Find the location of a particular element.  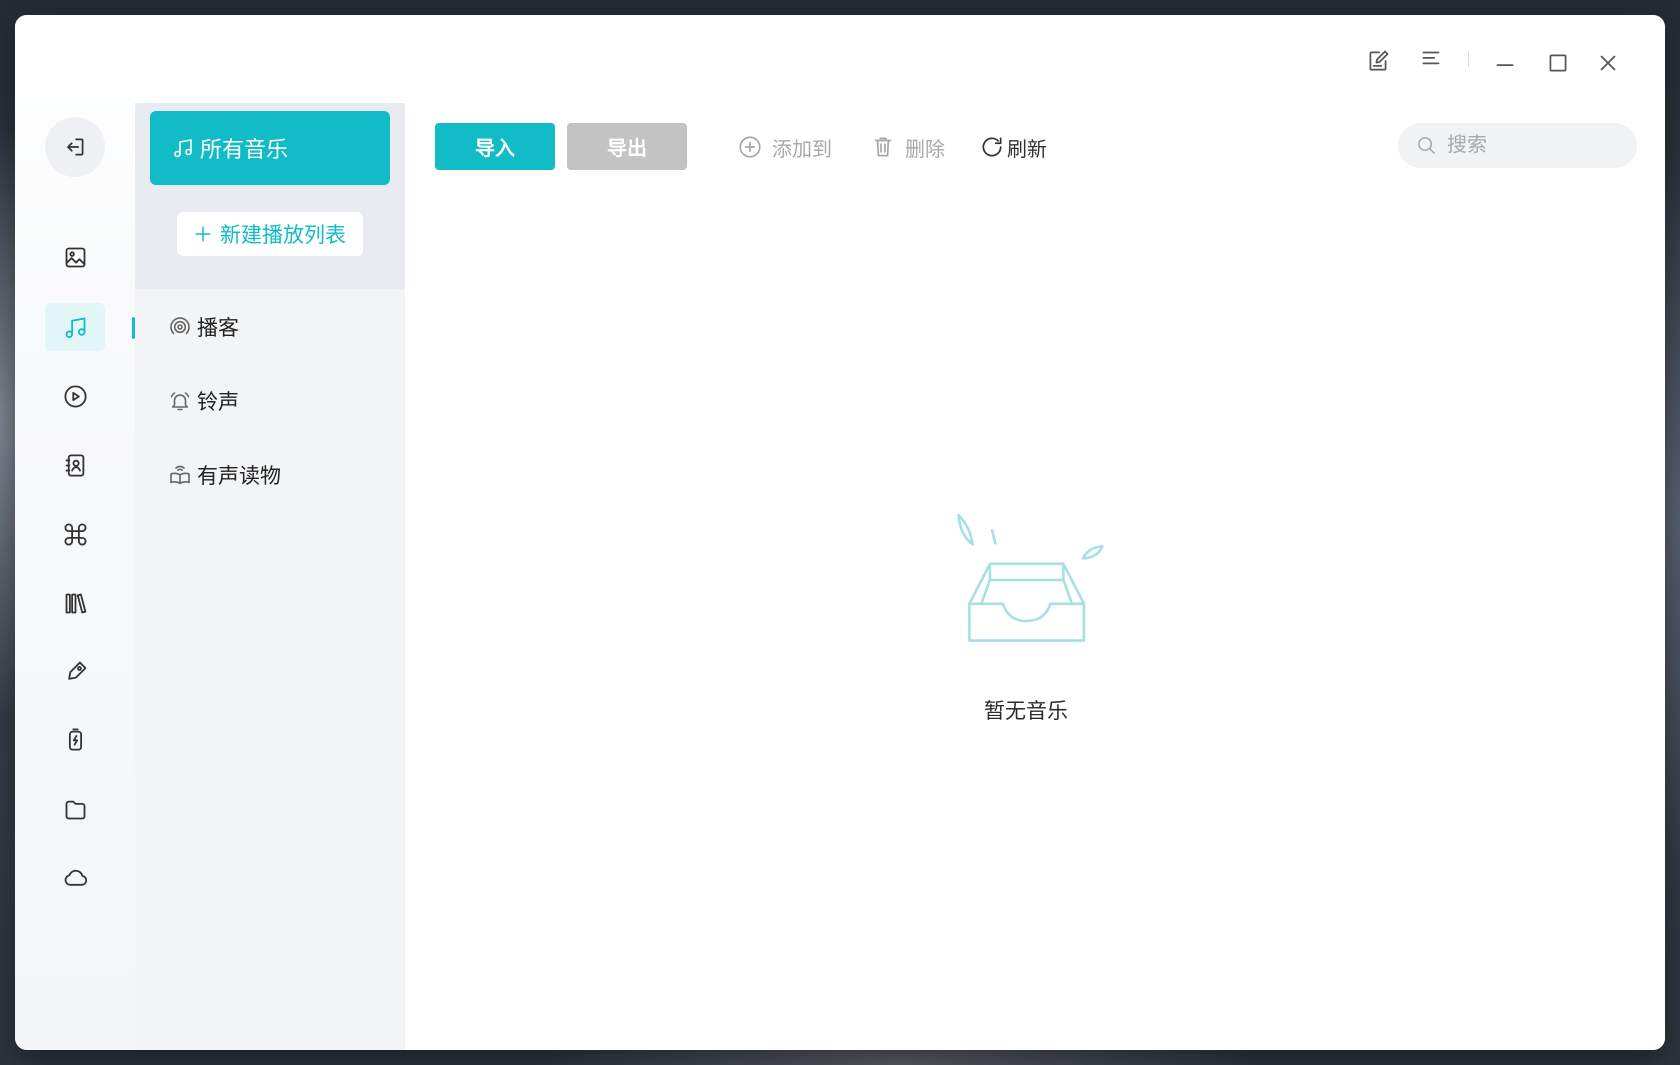

books-icon is located at coordinates (75, 603).